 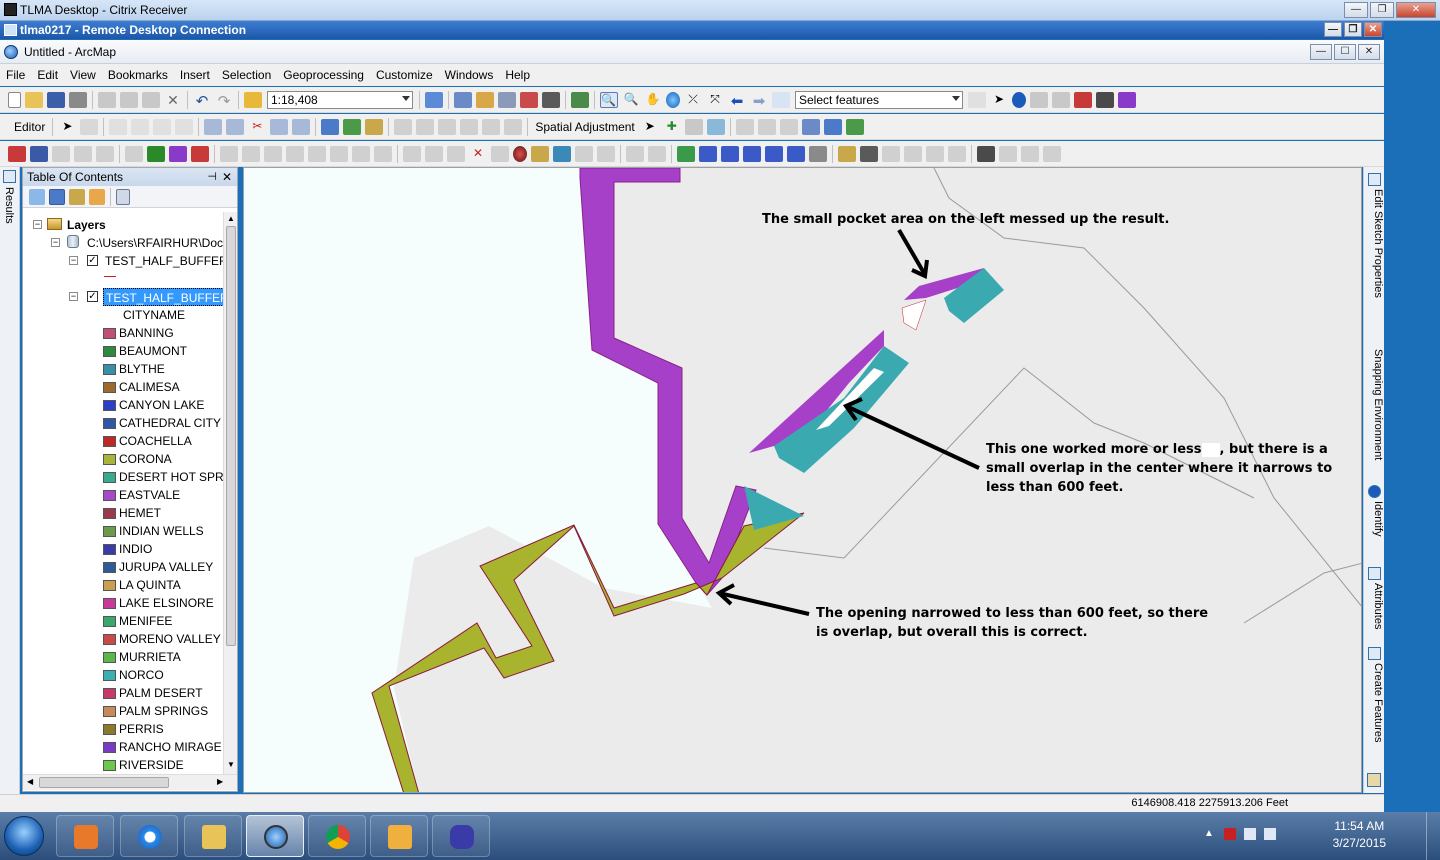 I want to click on layer2-name-selected: TEST_HALF_BUFFERS, so click(x=163, y=297).